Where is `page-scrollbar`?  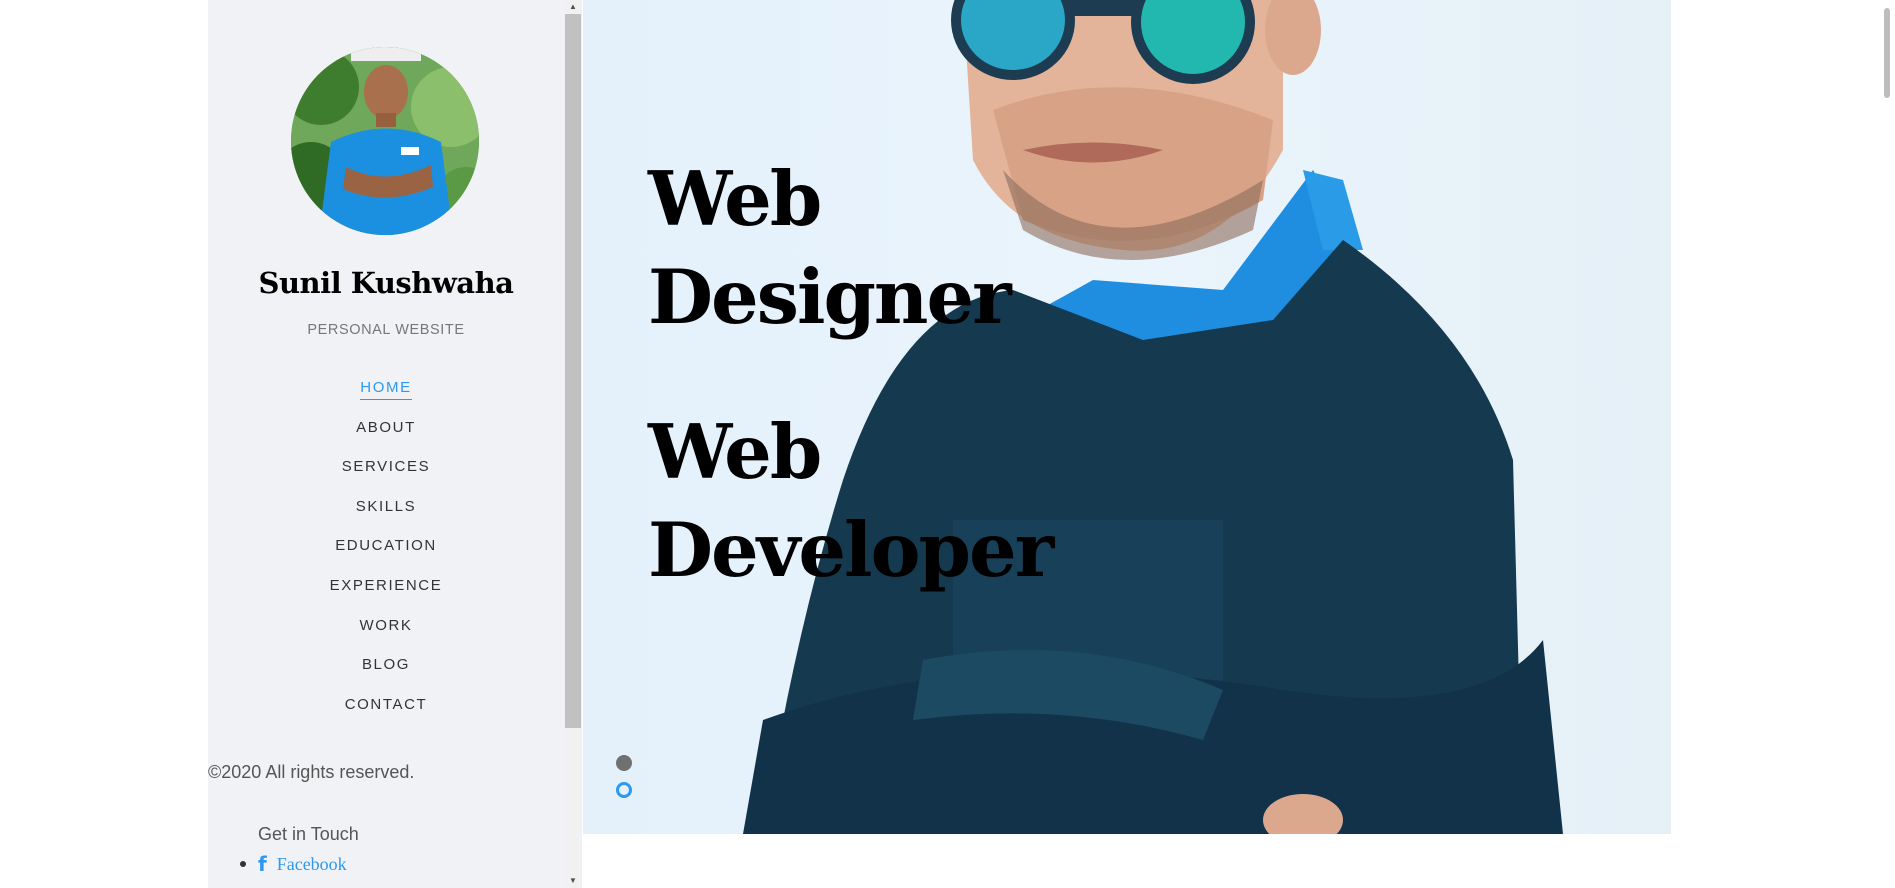
page-scrollbar is located at coordinates (1886, 444).